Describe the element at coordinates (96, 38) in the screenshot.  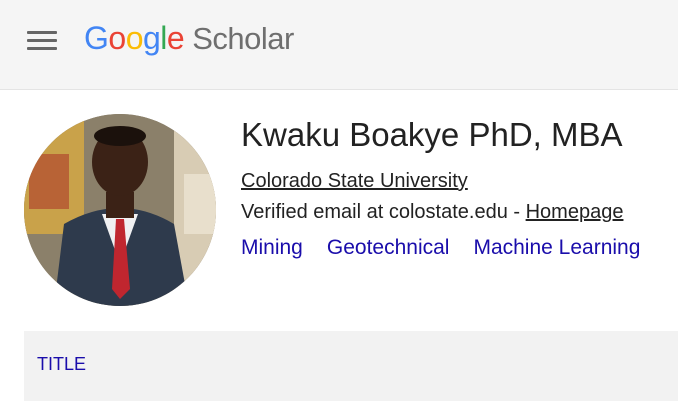
I see `logo-letter-1: G` at that location.